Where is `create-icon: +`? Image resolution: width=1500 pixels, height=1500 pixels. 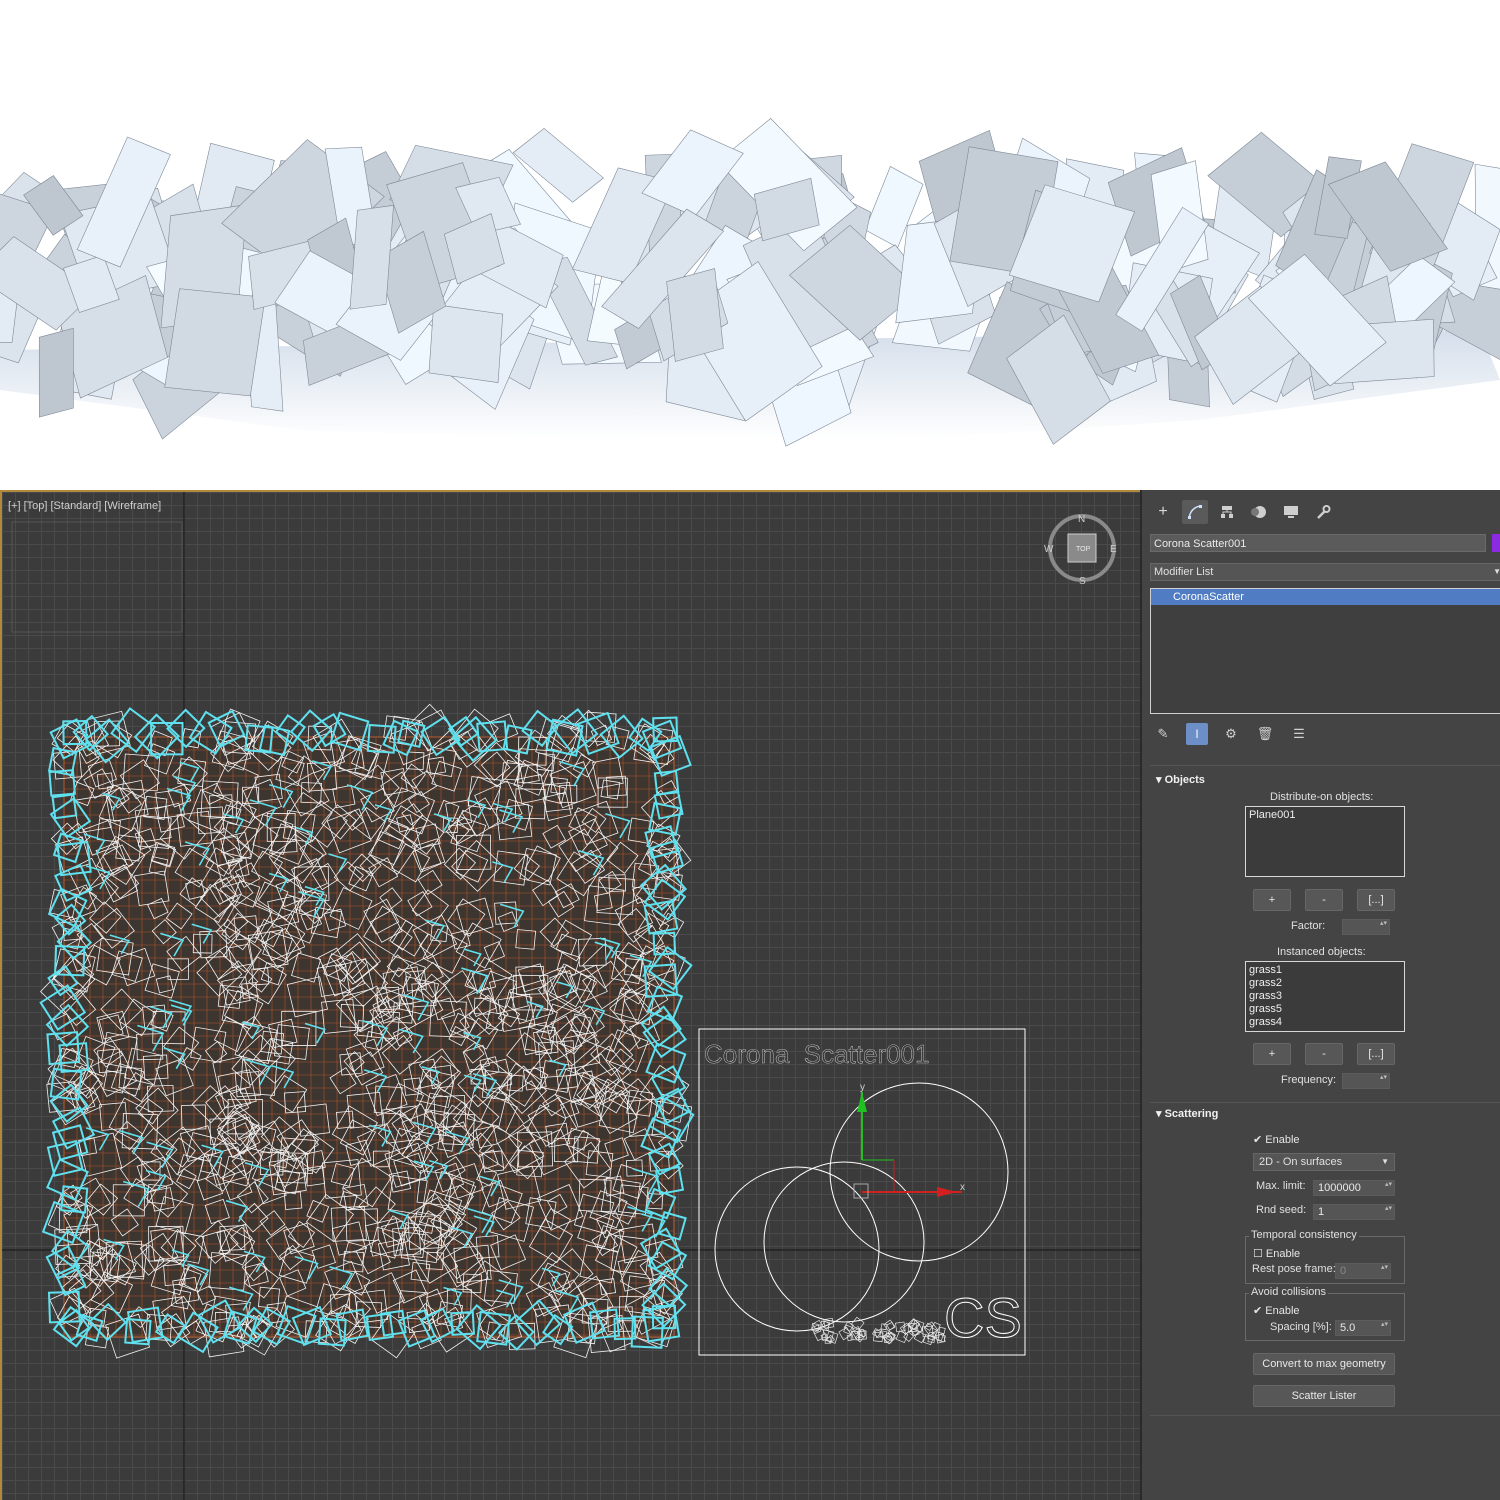
create-icon: + is located at coordinates (1163, 512).